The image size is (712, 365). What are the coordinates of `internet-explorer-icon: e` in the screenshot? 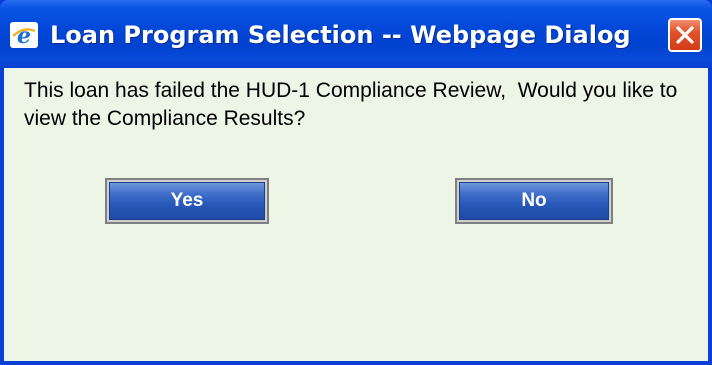 It's located at (24, 35).